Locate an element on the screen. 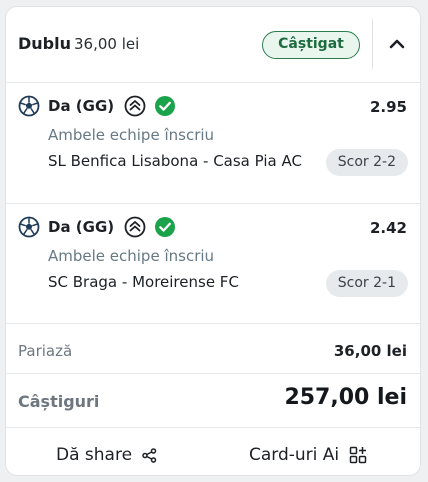  cards-button: Card-uri Ai is located at coordinates (308, 455).